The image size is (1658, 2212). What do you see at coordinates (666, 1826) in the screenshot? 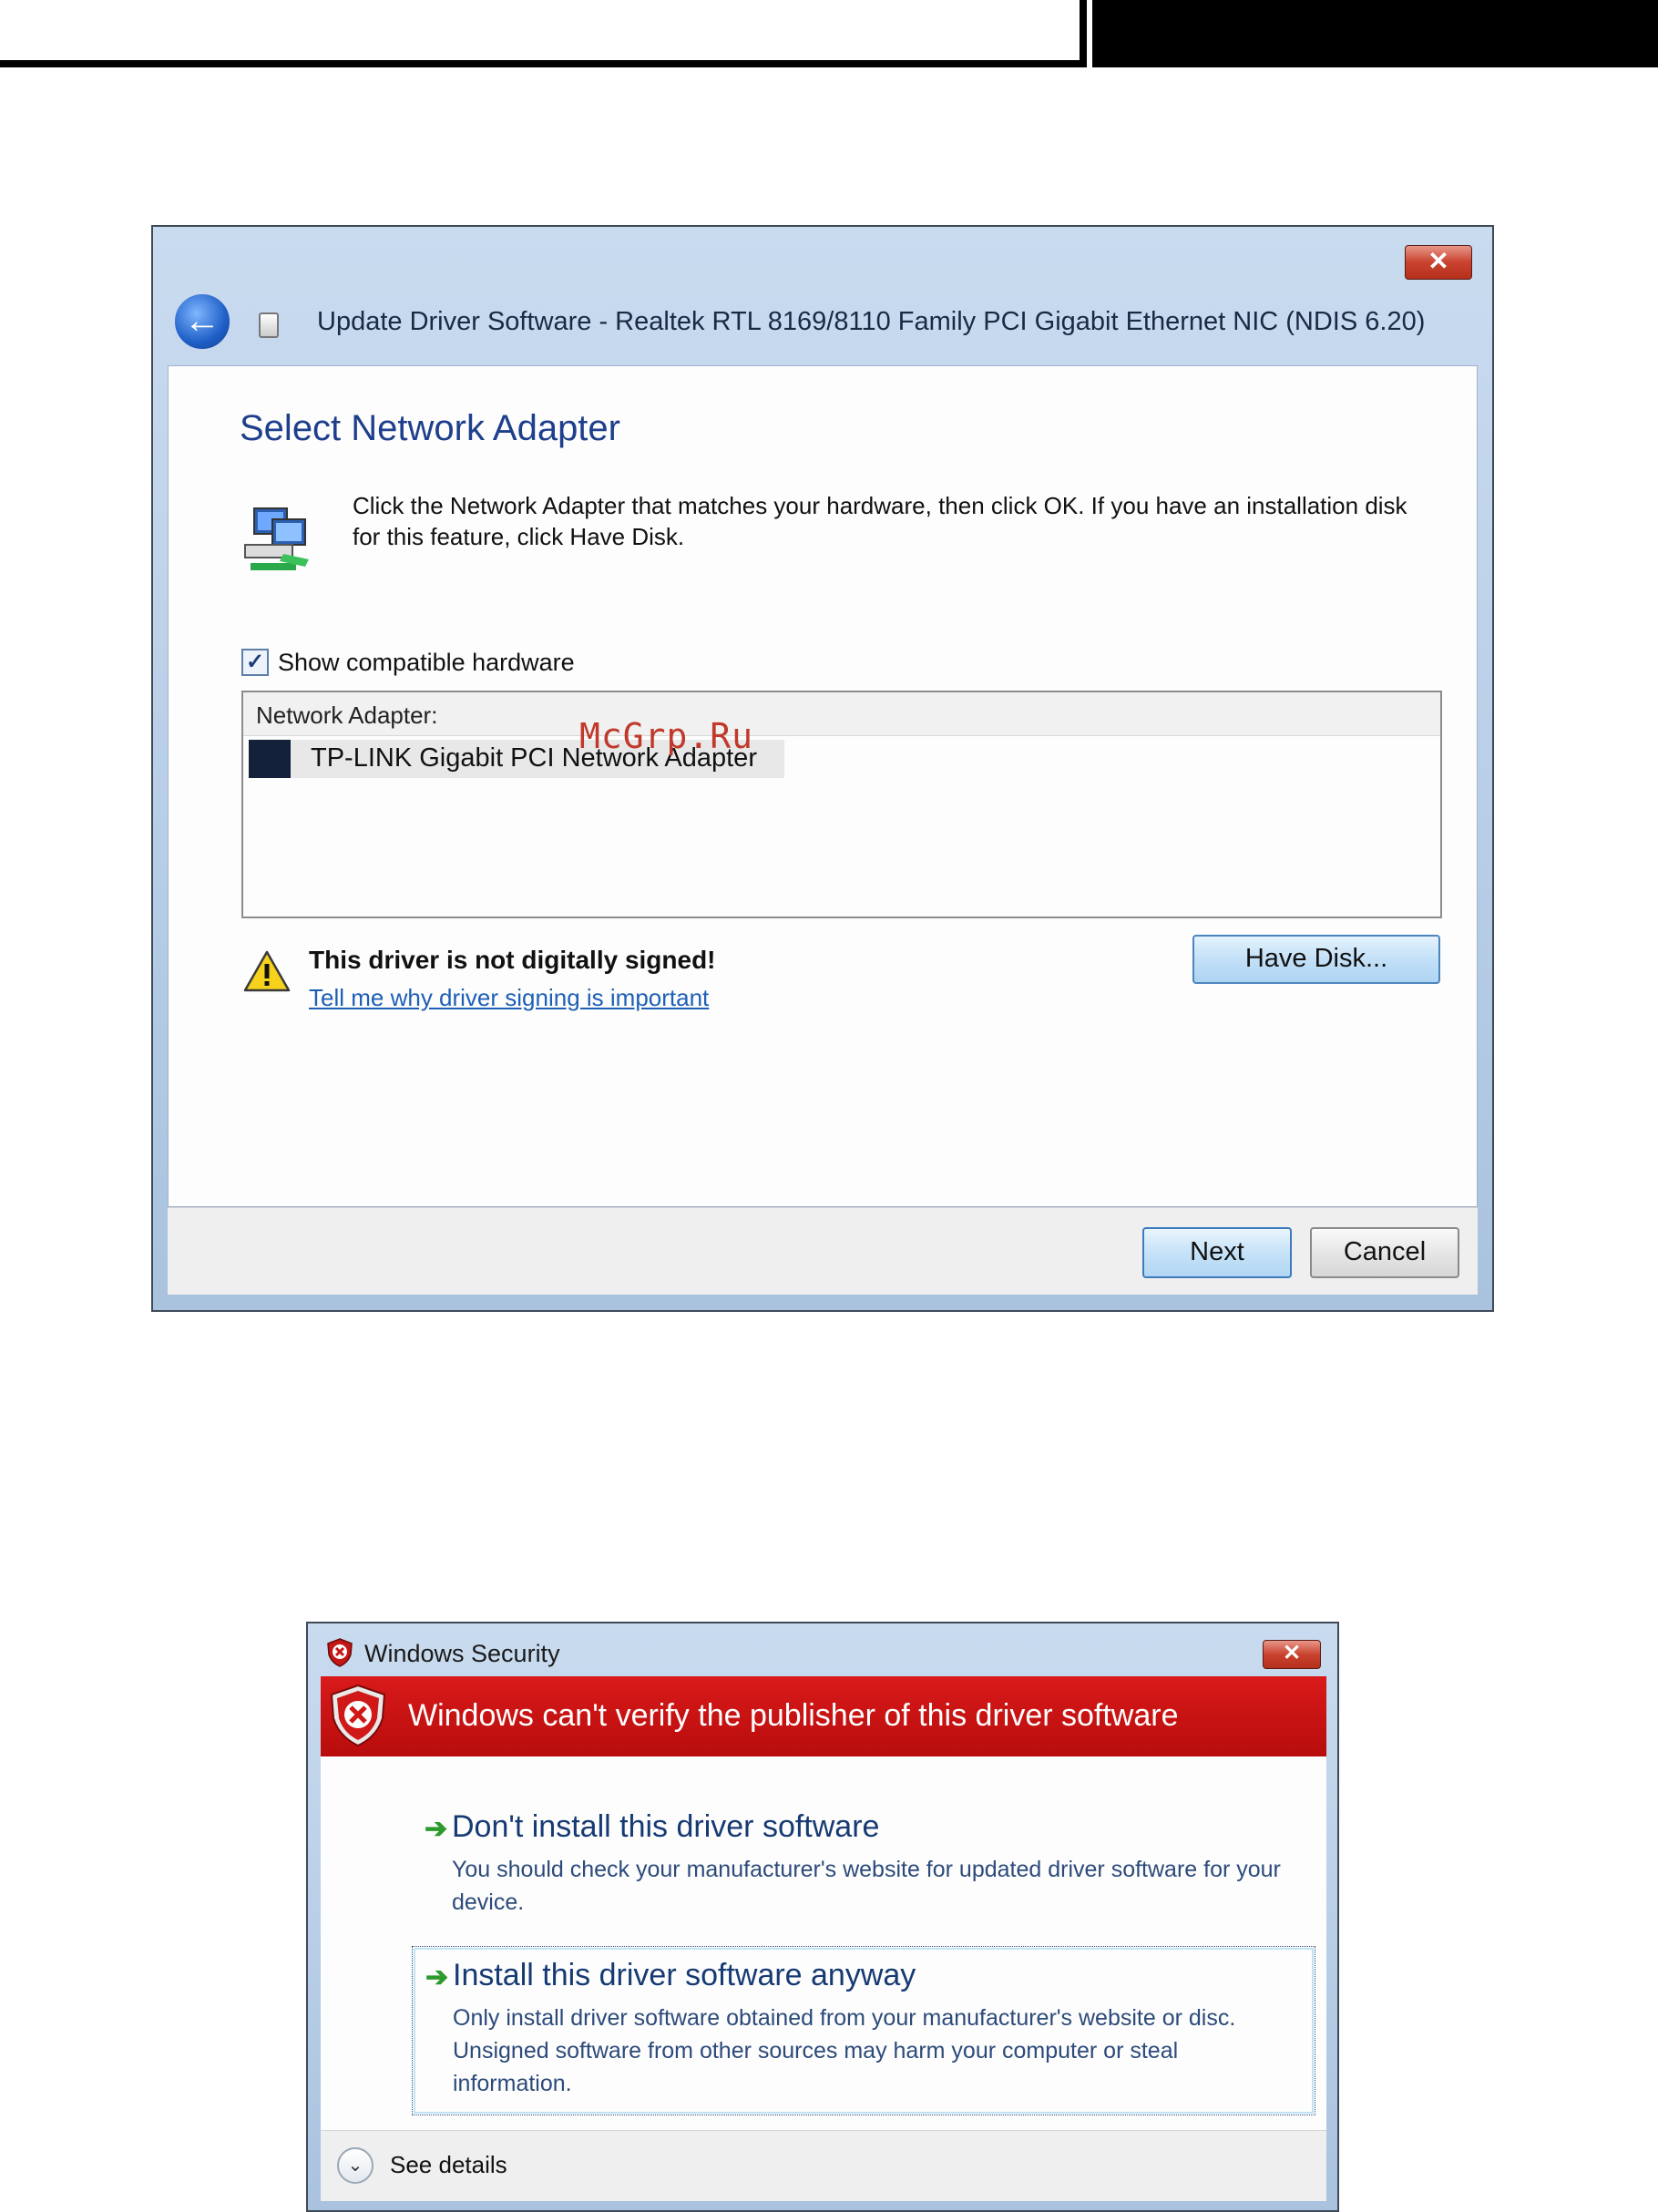
I see `option-title: Don't install this driver software` at bounding box center [666, 1826].